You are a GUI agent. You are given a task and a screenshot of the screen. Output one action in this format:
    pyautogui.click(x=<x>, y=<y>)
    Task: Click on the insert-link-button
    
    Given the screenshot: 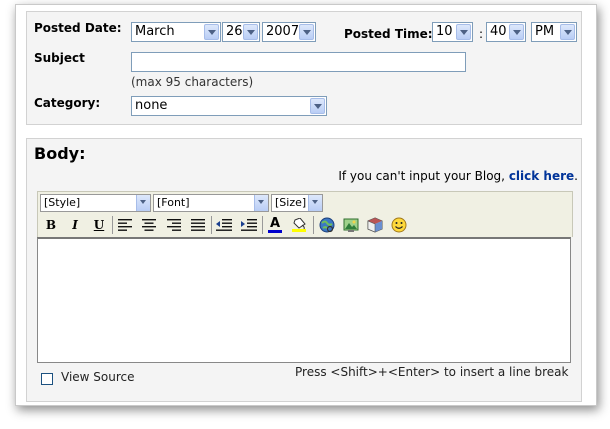 What is the action you would take?
    pyautogui.click(x=327, y=225)
    